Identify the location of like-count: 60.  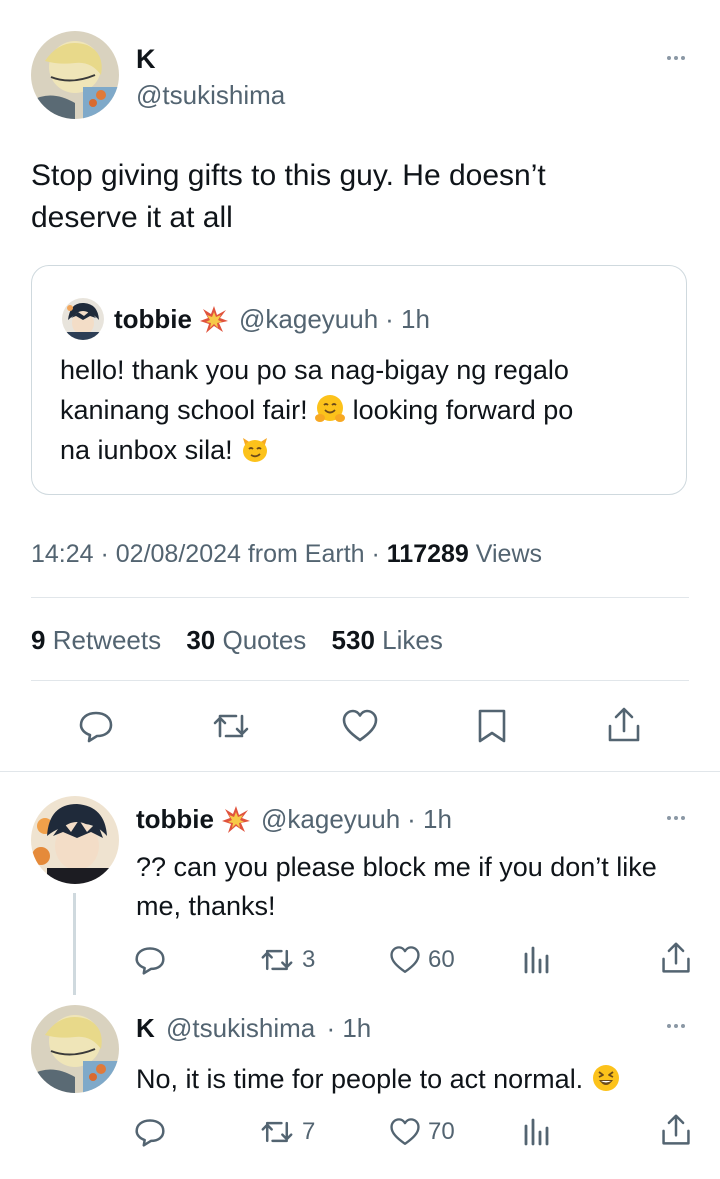
(441, 959).